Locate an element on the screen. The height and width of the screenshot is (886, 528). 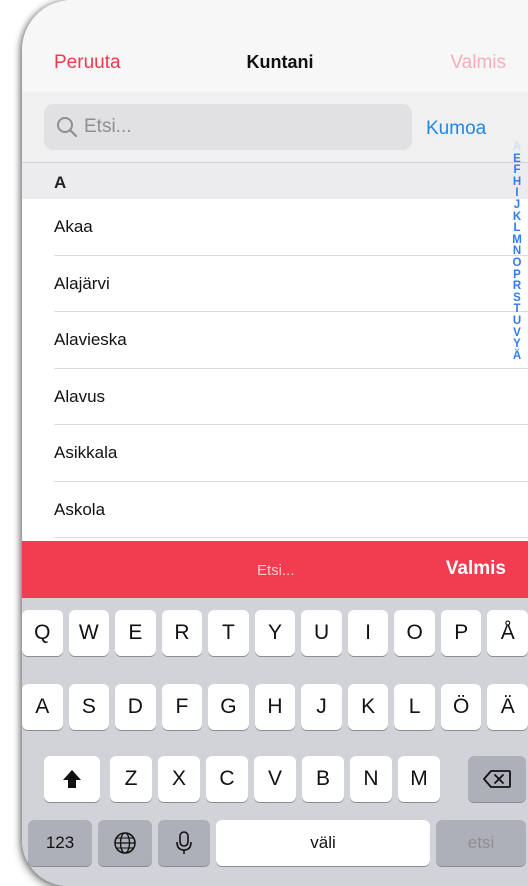
index-letter: O is located at coordinates (517, 263).